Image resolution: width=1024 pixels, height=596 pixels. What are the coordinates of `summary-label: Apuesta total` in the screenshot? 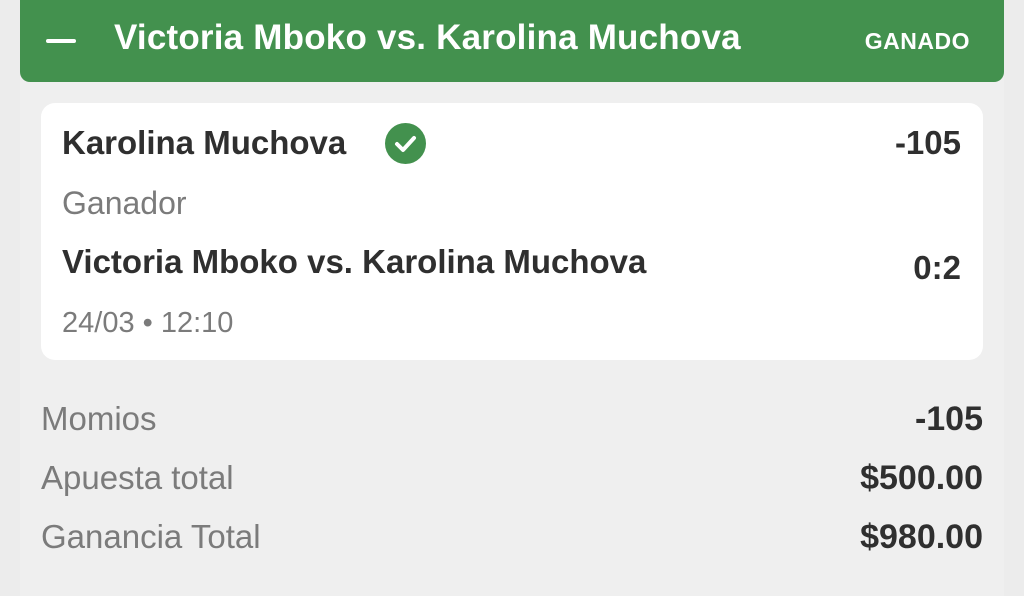 It's located at (137, 477).